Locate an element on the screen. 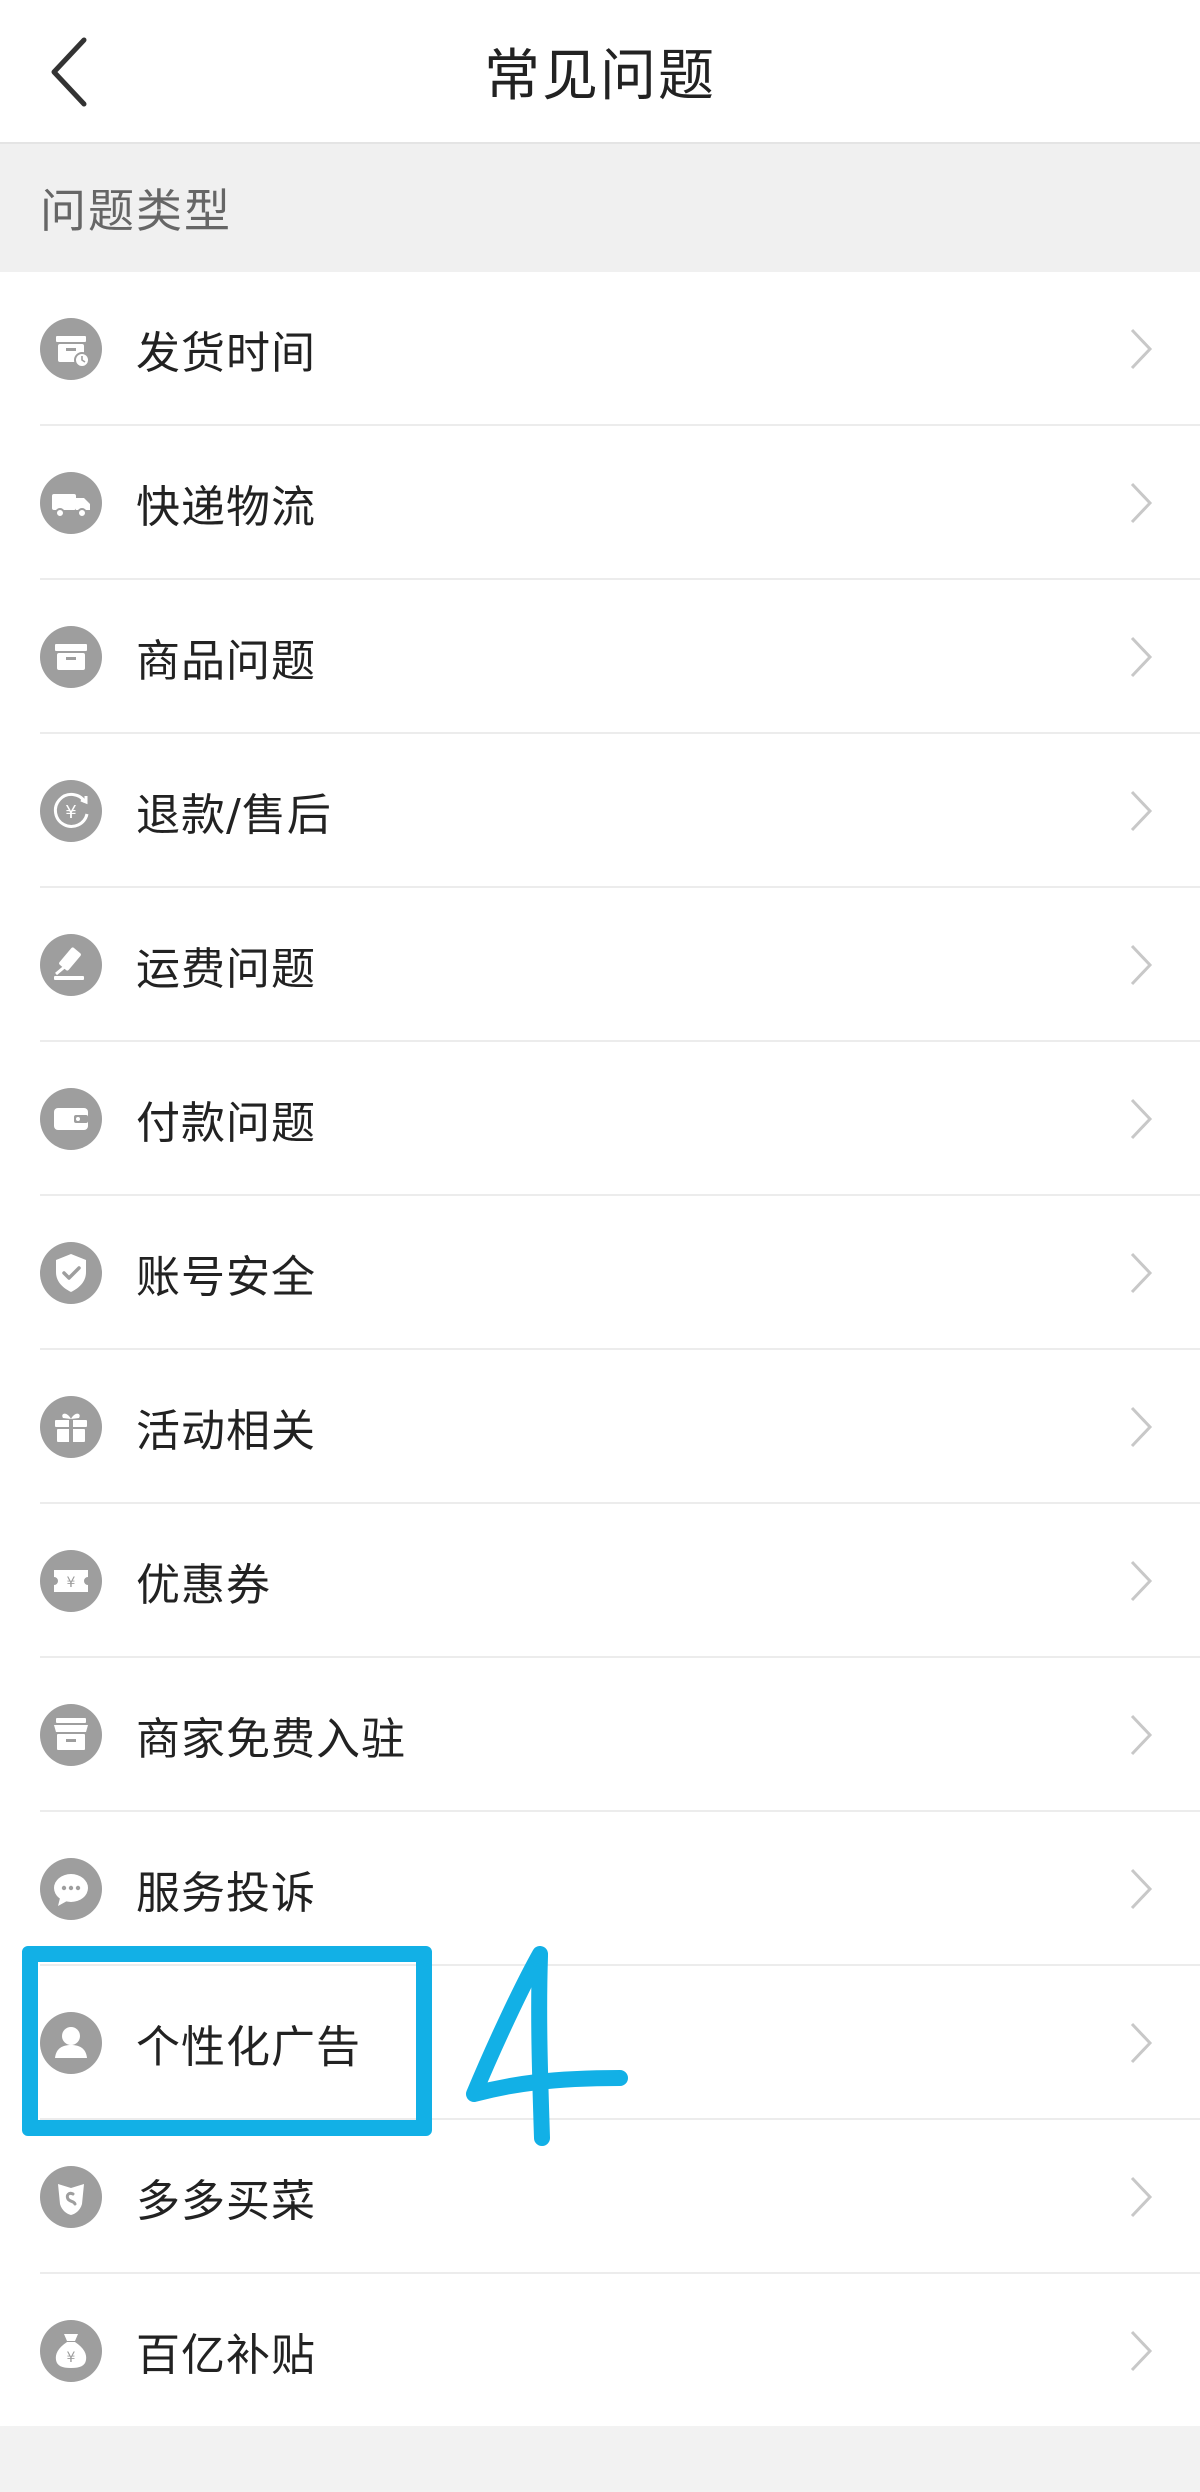 This screenshot has height=2492, width=1200. shipping-fee-icon is located at coordinates (71, 965).